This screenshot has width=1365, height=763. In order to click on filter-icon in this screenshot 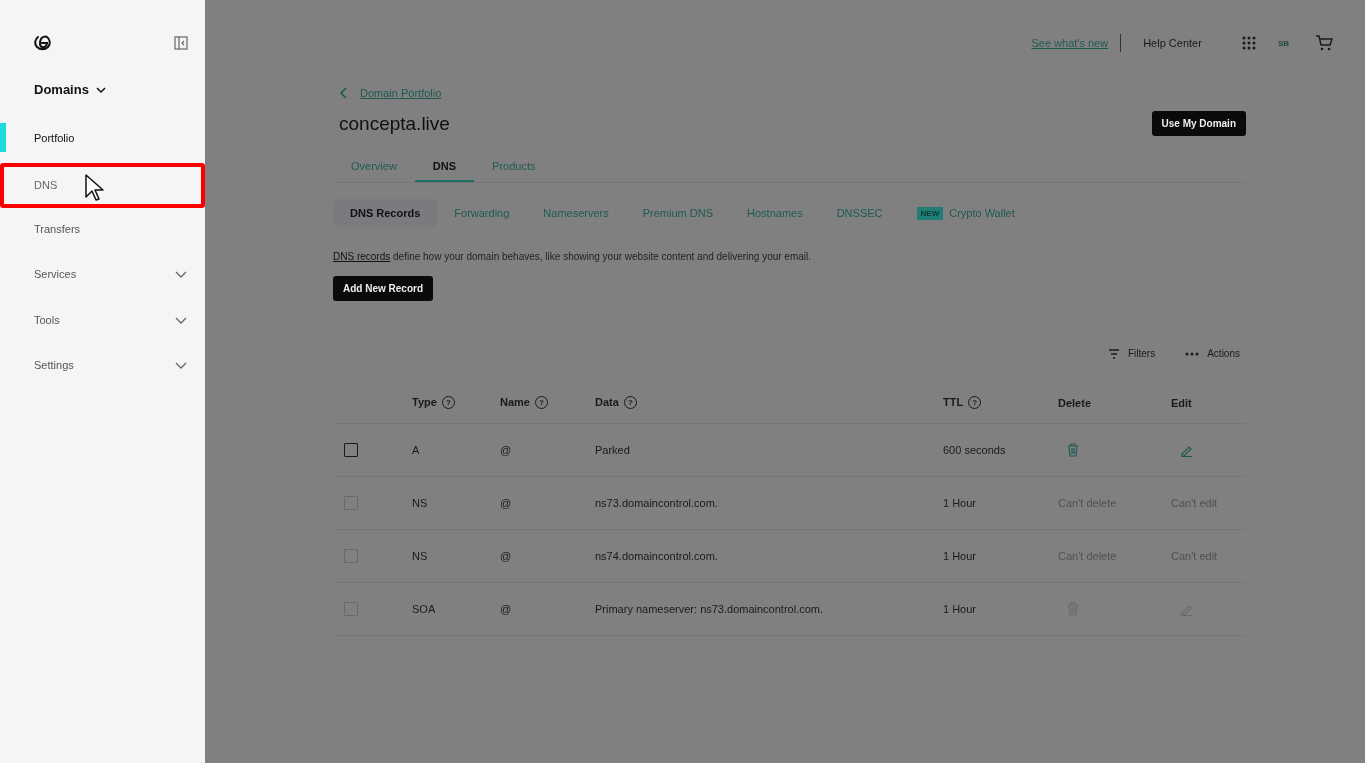, I will do `click(1113, 353)`.